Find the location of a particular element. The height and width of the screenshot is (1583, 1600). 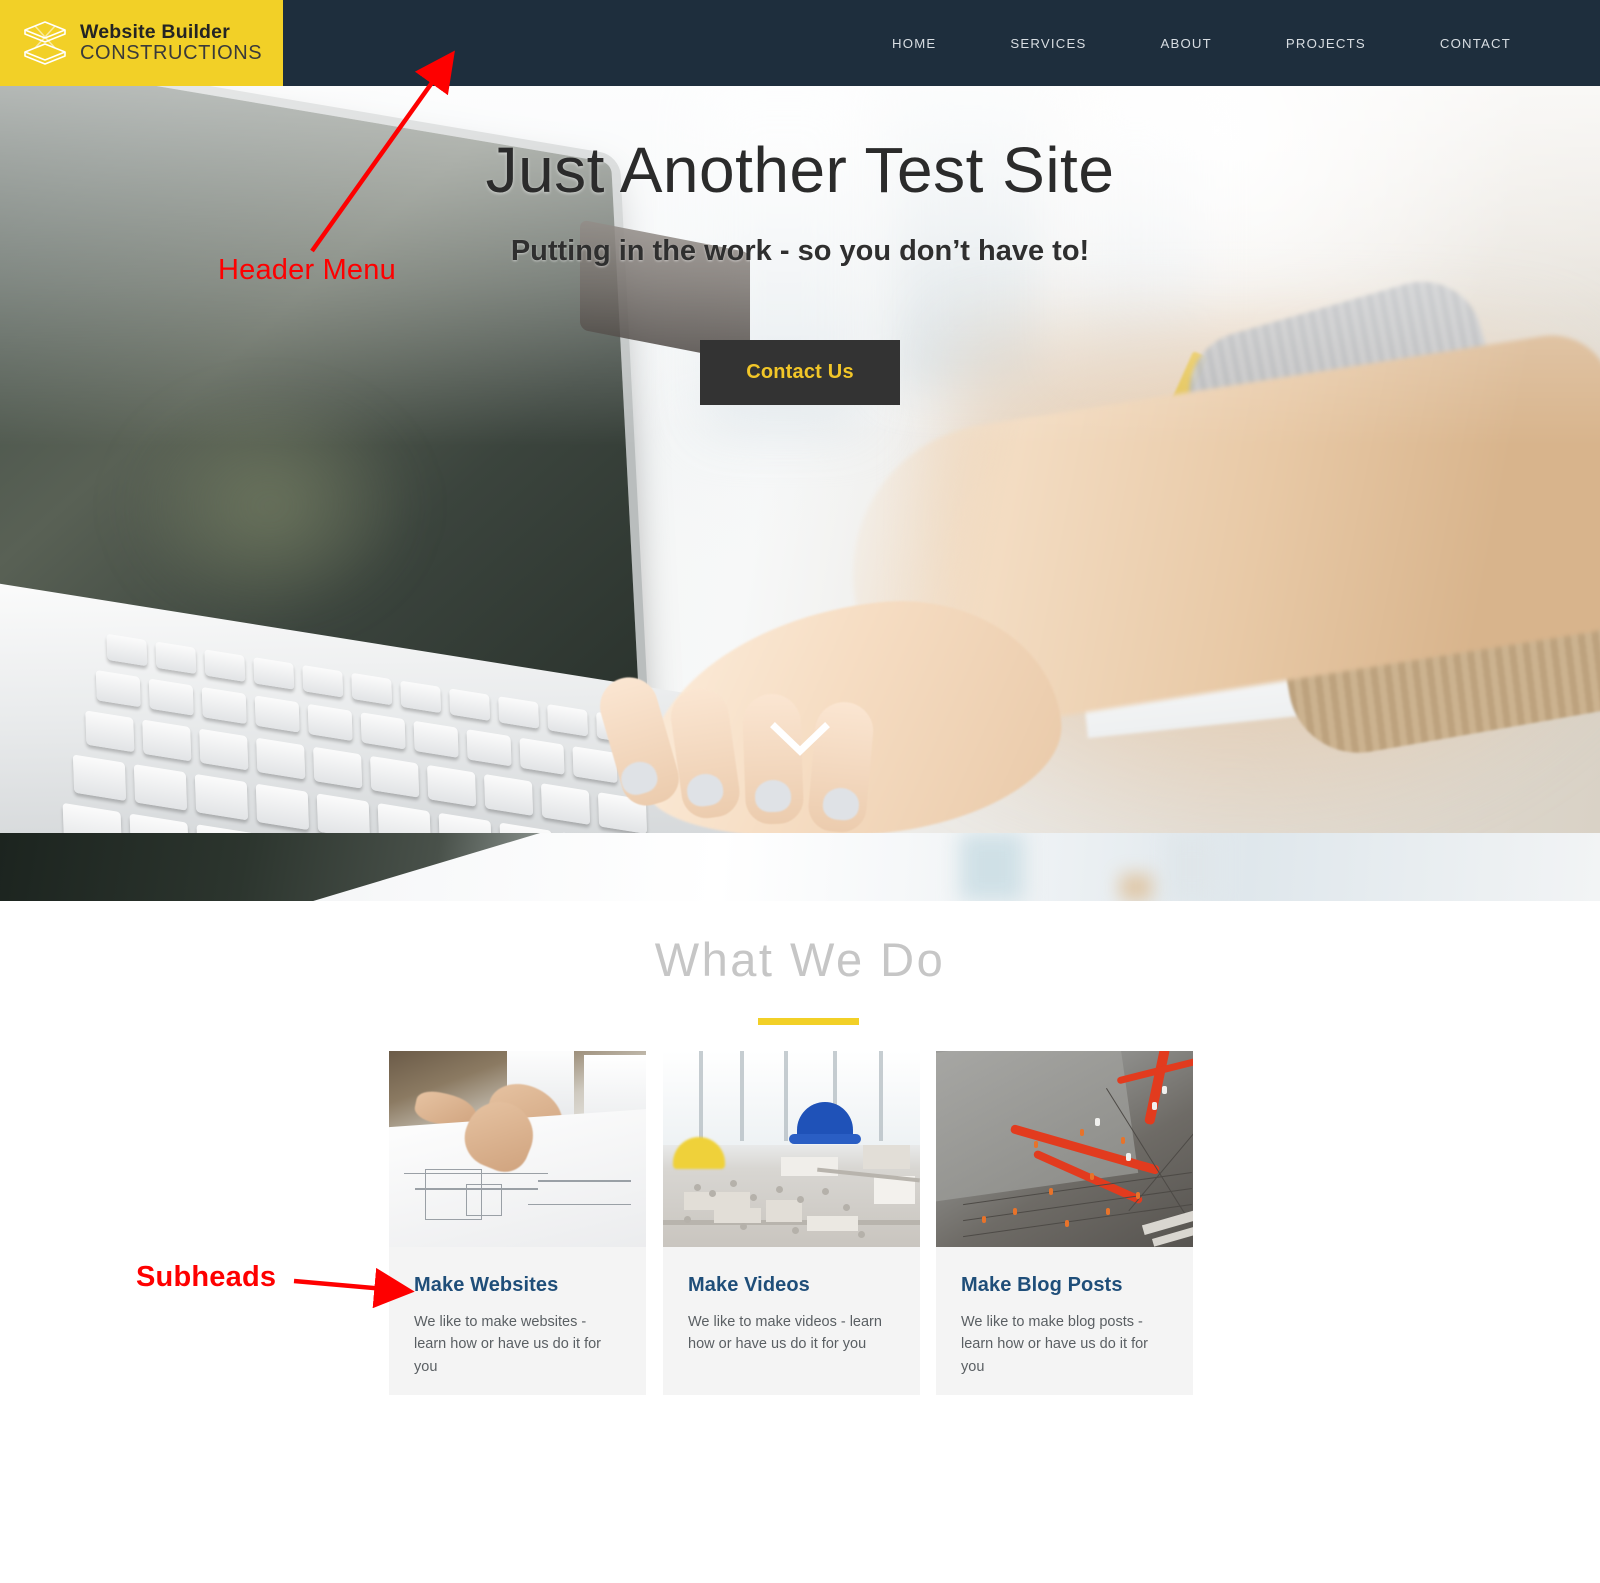

card-title: Make Videos is located at coordinates (749, 1285).